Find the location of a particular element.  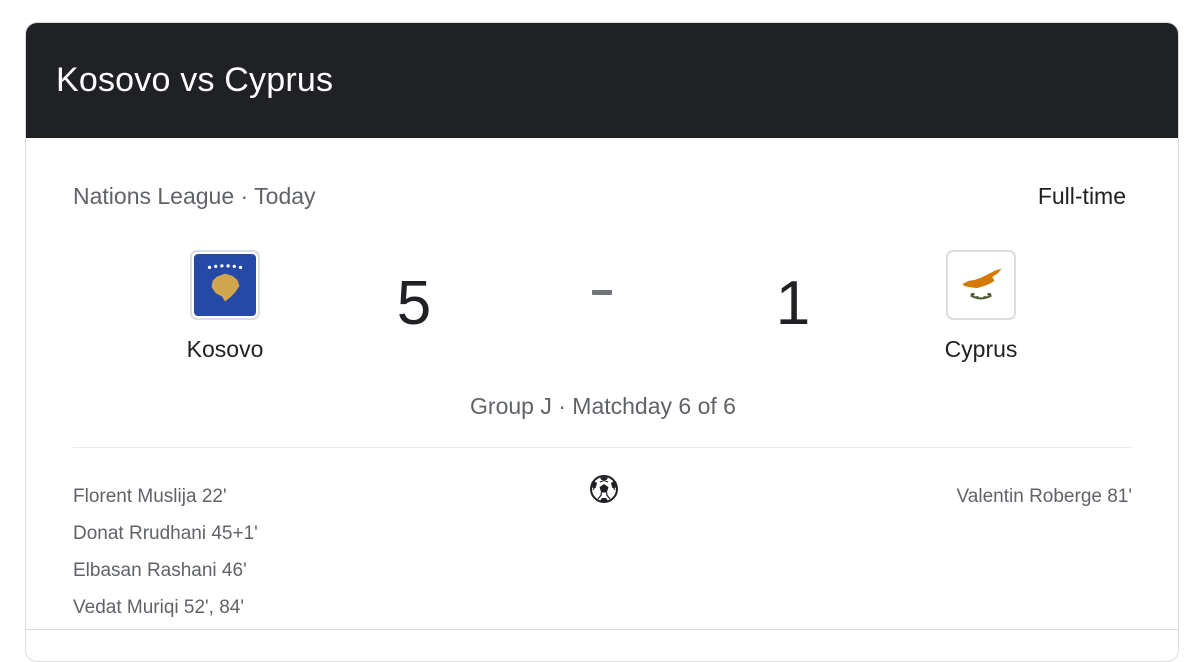

card-bottom-divider is located at coordinates (602, 629).